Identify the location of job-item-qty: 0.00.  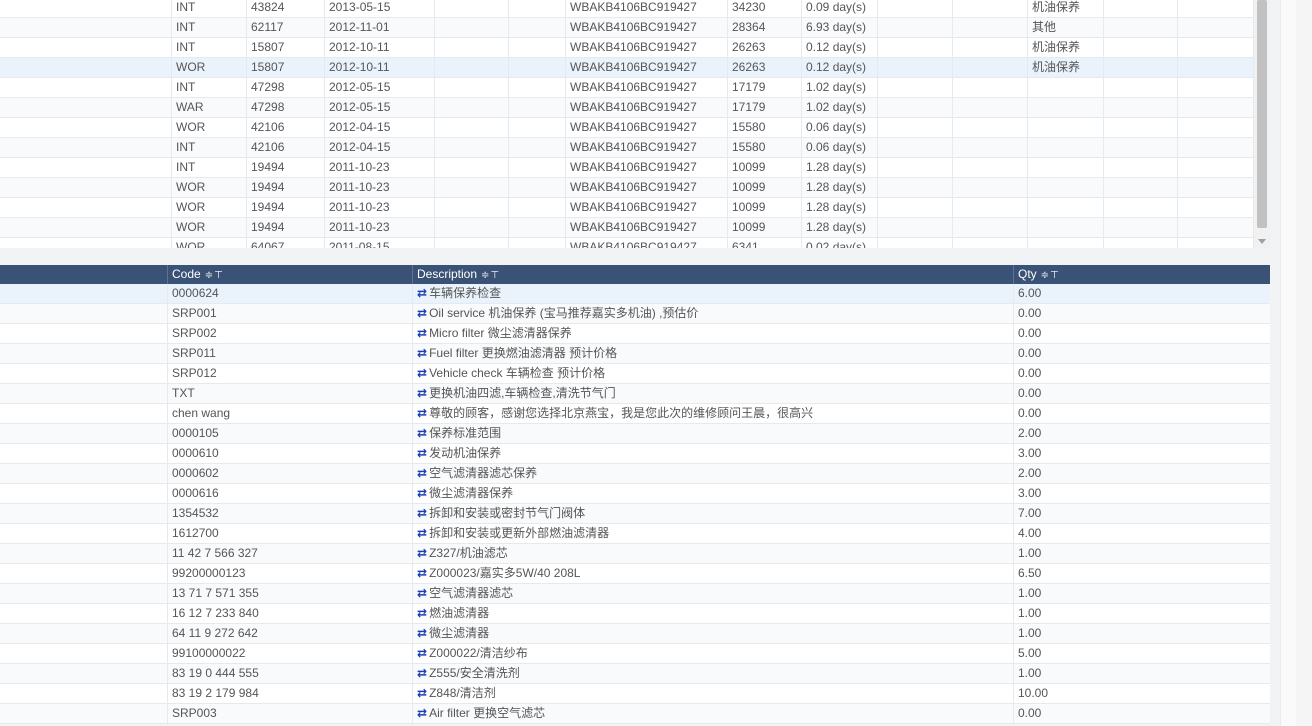
(1030, 313).